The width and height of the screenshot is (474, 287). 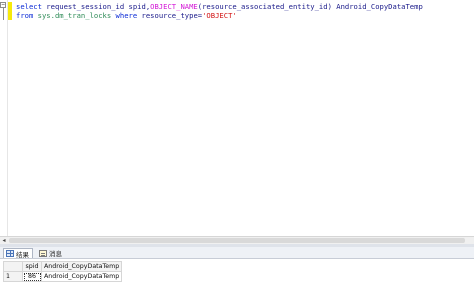 I want to click on scrollbar-thumb, so click(x=237, y=240).